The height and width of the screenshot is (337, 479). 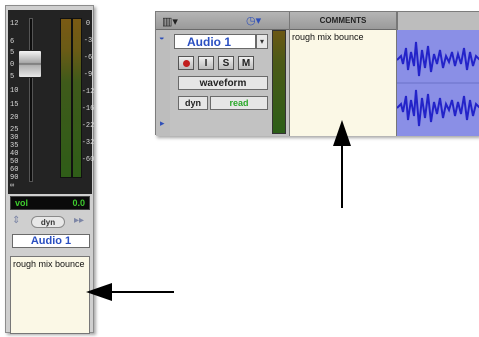 I want to click on meter-scale: 0 -3 -6 -9 -12 -16 -22 -32 -60, so click(x=88, y=92).